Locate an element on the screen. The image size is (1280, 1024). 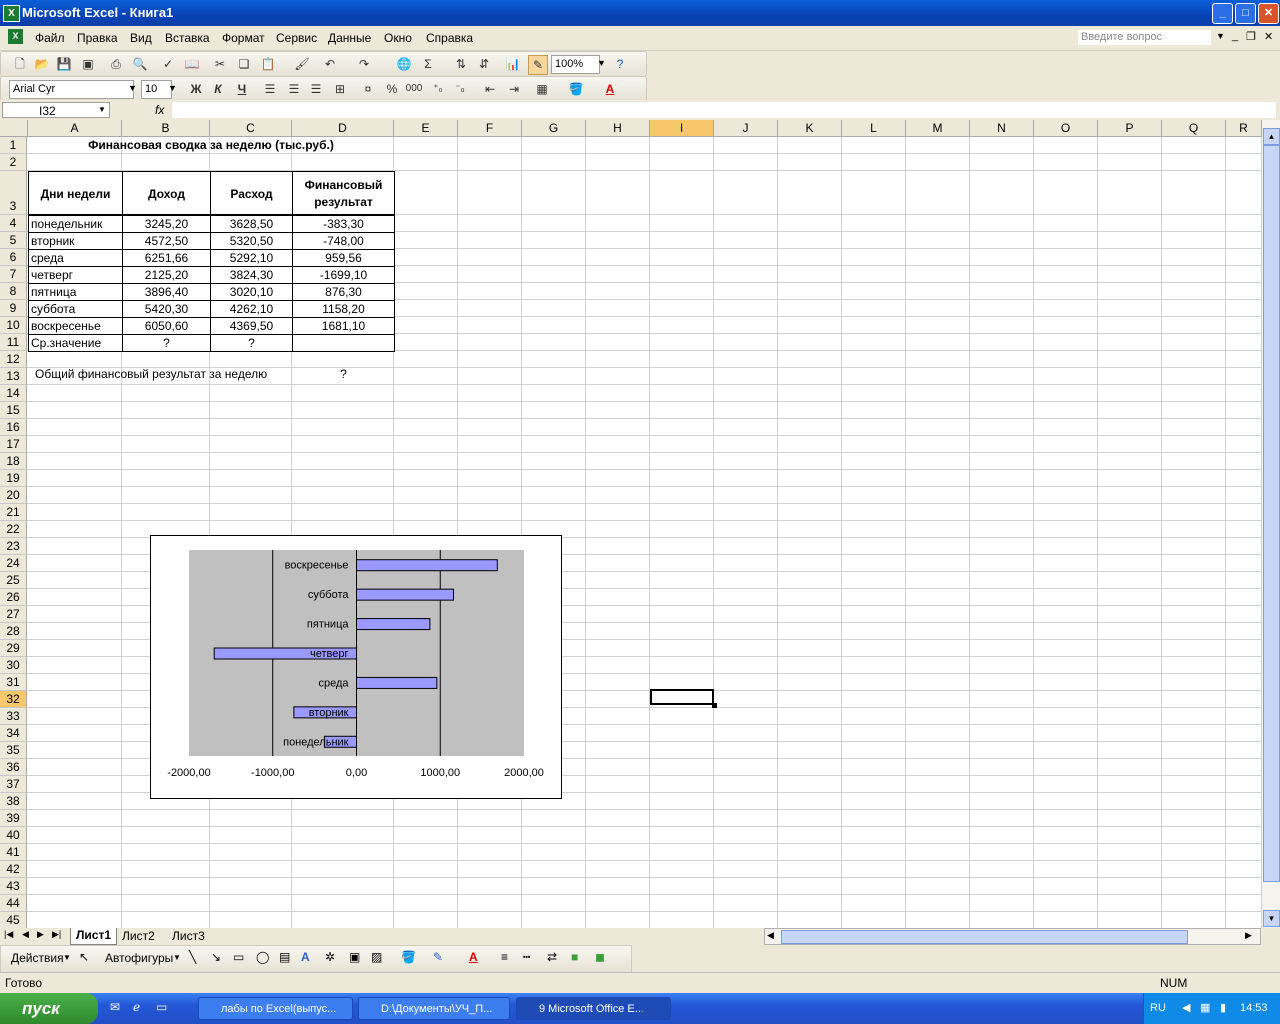
row-header: 2 is located at coordinates (13, 162).